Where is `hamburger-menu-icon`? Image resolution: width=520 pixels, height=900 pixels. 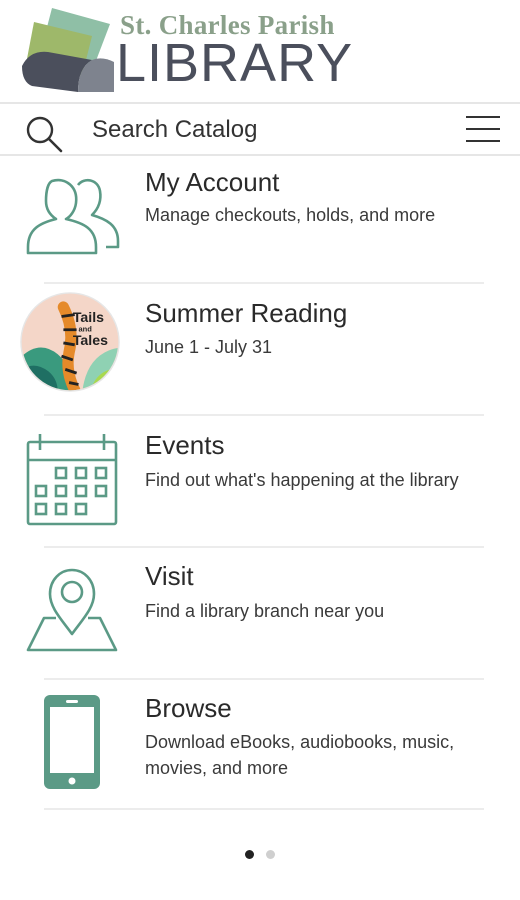 hamburger-menu-icon is located at coordinates (483, 129).